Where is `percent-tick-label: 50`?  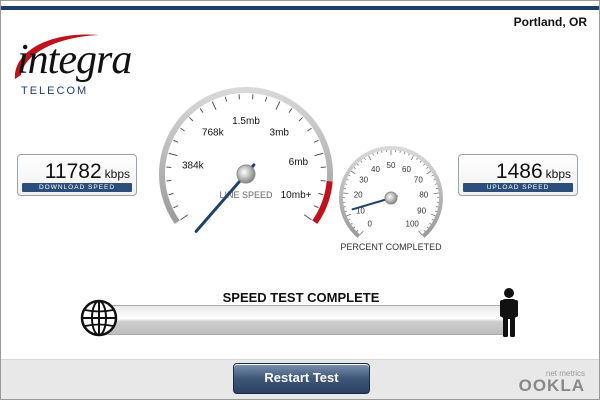
percent-tick-label: 50 is located at coordinates (391, 165).